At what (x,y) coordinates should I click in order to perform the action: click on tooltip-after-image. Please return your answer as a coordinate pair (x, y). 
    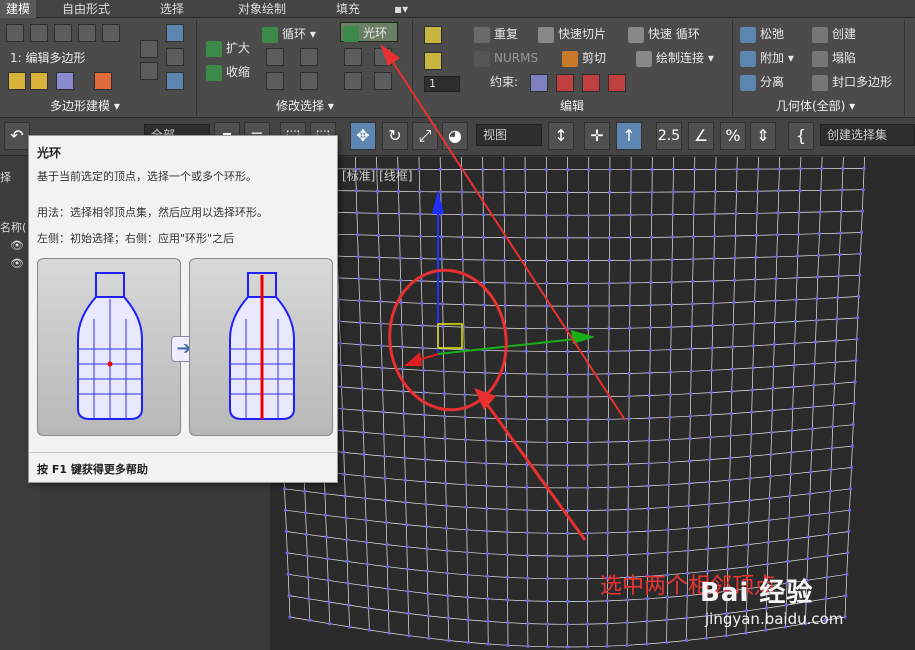
    Looking at the image, I should click on (261, 347).